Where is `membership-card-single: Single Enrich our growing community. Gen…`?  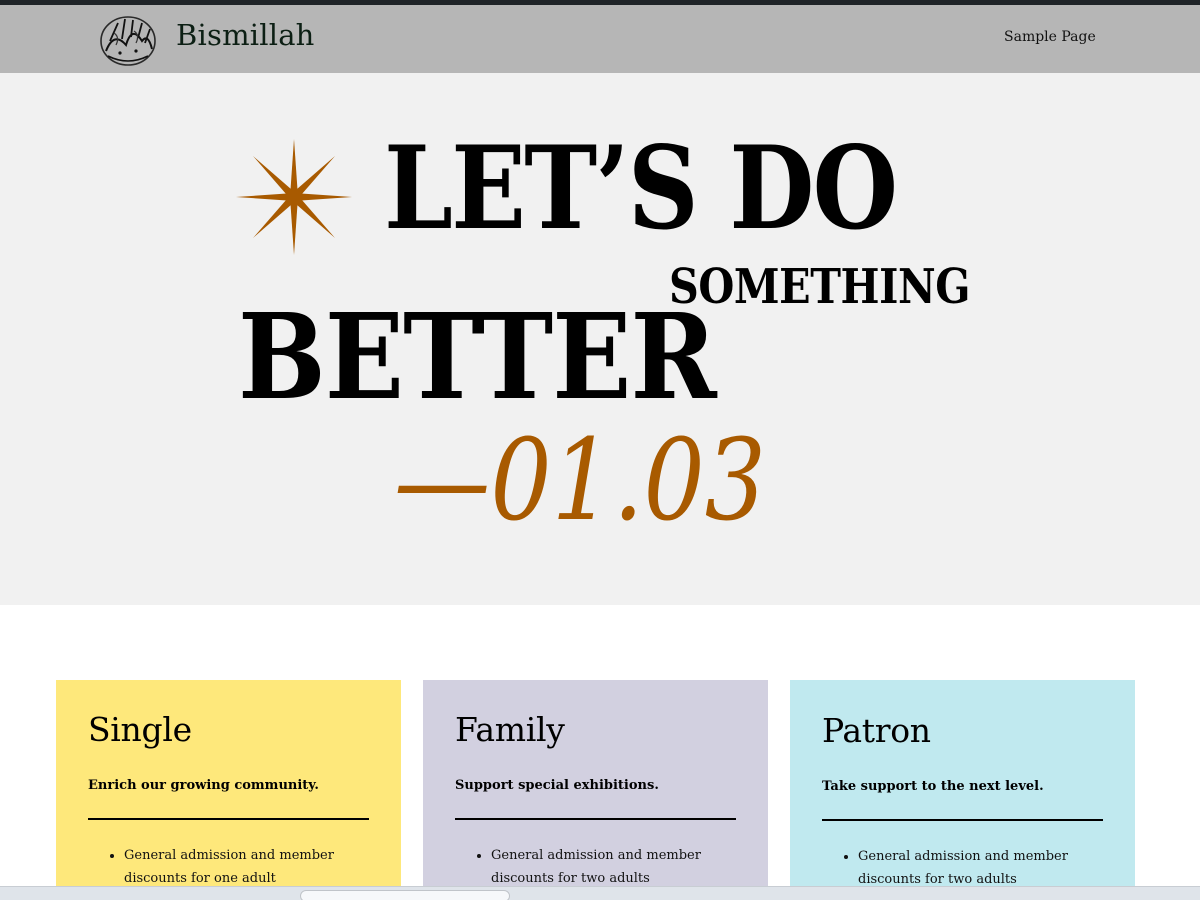 membership-card-single: Single Enrich our growing community. Gen… is located at coordinates (228, 790).